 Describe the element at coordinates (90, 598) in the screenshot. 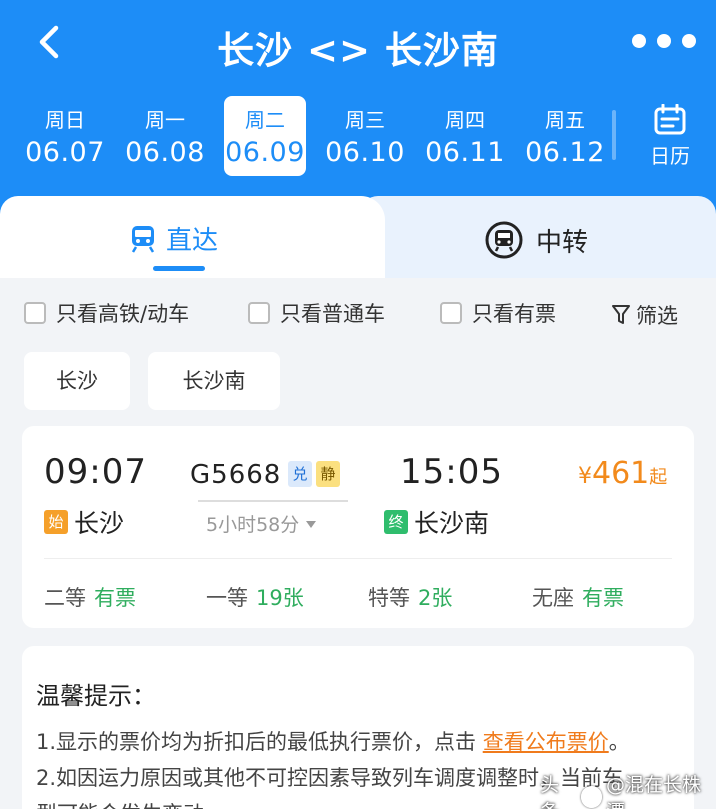

I see `seat-second-class: 二等 有票` at that location.